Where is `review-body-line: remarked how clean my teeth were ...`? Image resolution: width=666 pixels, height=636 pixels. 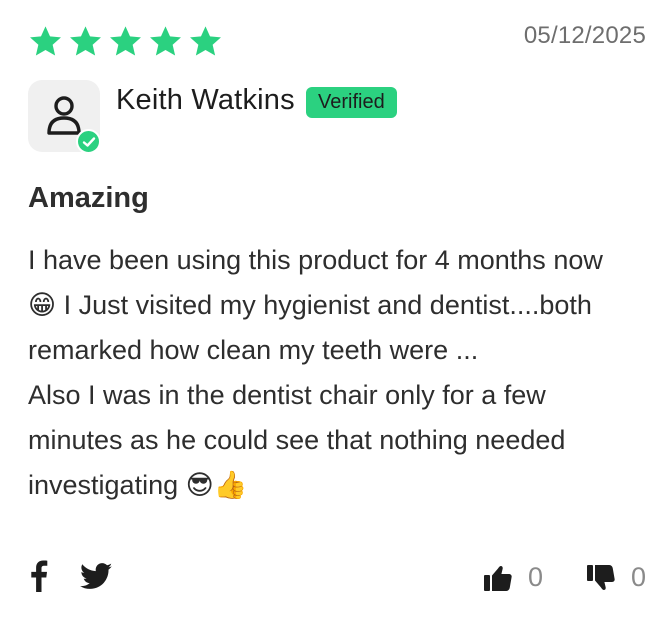
review-body-line: remarked how clean my teeth were ... is located at coordinates (253, 350).